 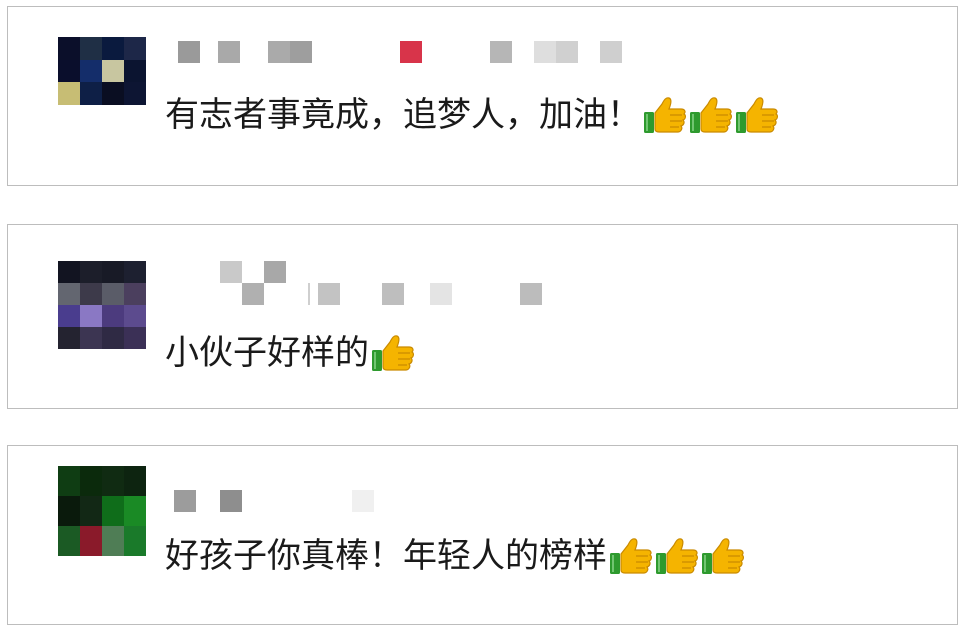 What do you see at coordinates (472, 115) in the screenshot?
I see `comment-text: 有志者事竟成，追梦人，加油！` at bounding box center [472, 115].